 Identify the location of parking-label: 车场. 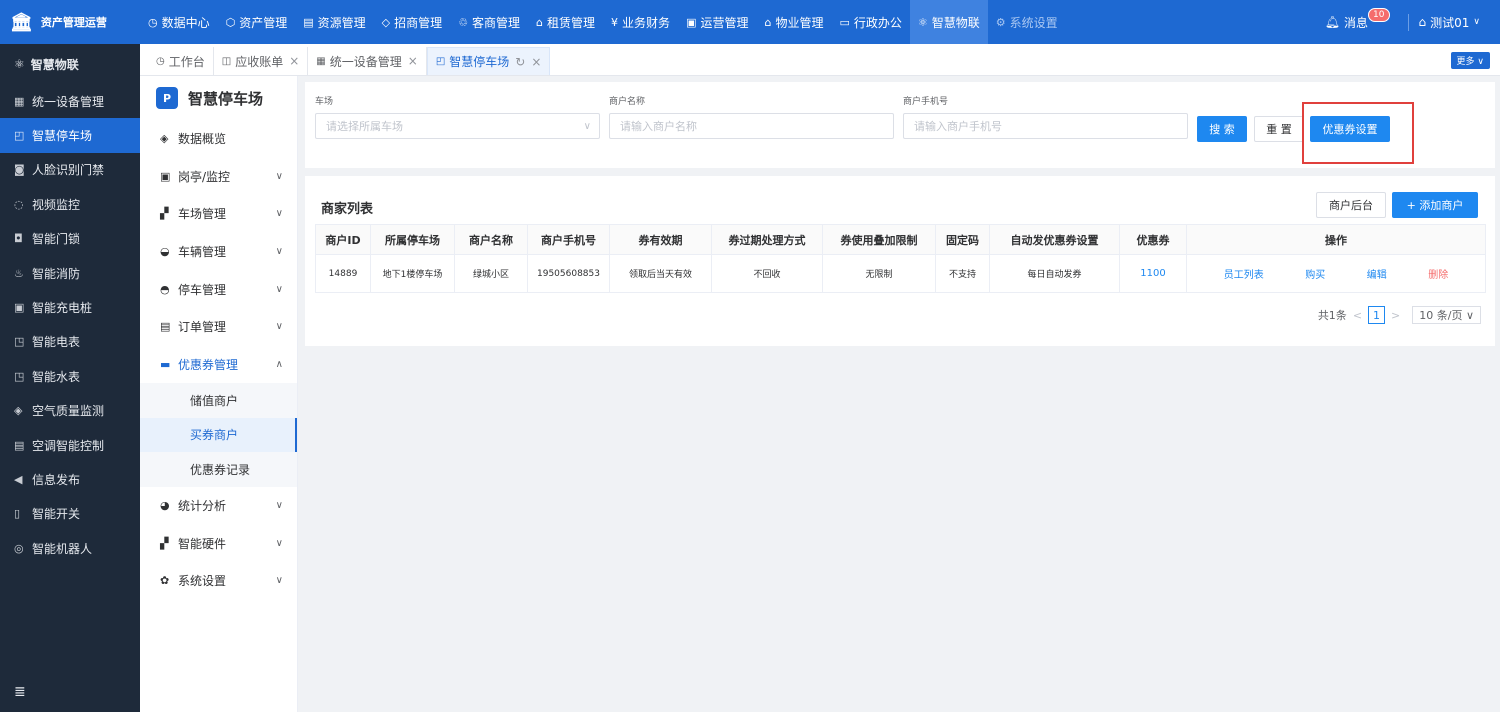
(324, 102).